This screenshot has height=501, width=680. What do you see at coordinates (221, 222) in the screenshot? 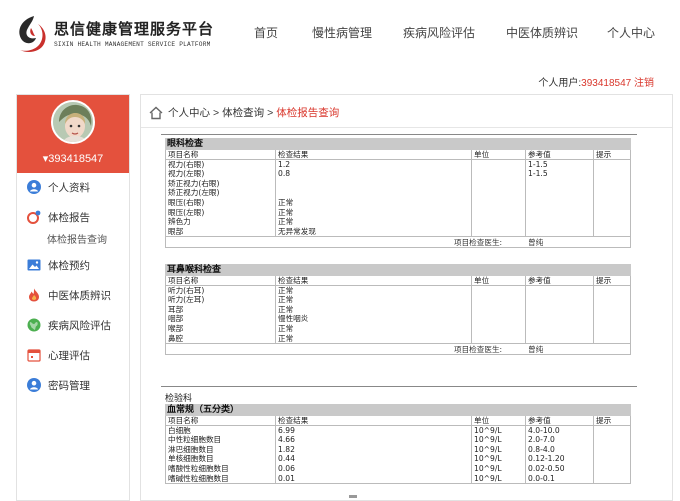
I see `table-cell: 辨色力` at bounding box center [221, 222].